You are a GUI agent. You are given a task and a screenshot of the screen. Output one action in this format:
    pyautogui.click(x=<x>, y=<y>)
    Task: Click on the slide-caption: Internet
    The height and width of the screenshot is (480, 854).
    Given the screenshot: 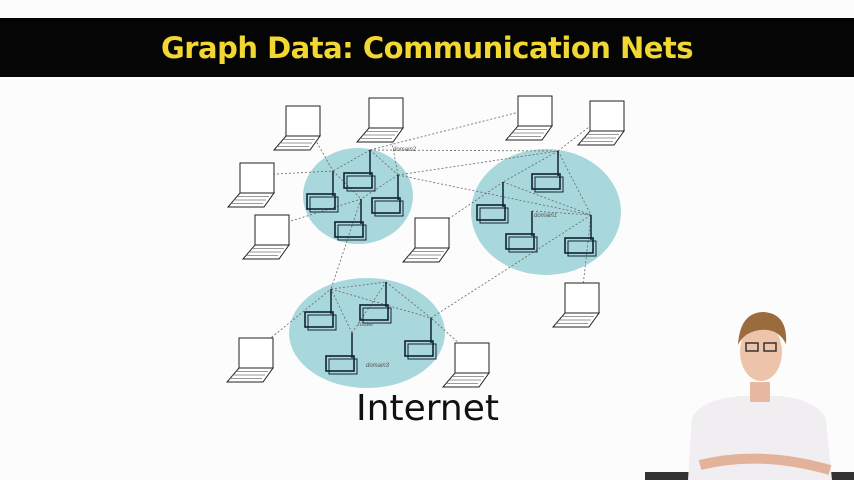 What is the action you would take?
    pyautogui.click(x=427, y=408)
    